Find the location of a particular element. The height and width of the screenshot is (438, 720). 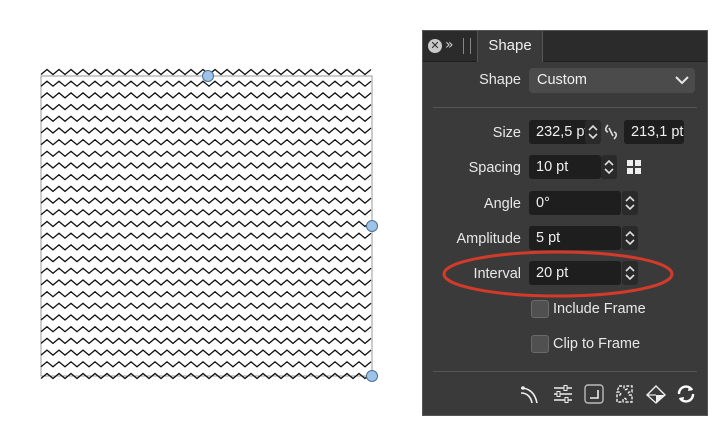

sliders-icon is located at coordinates (563, 394).